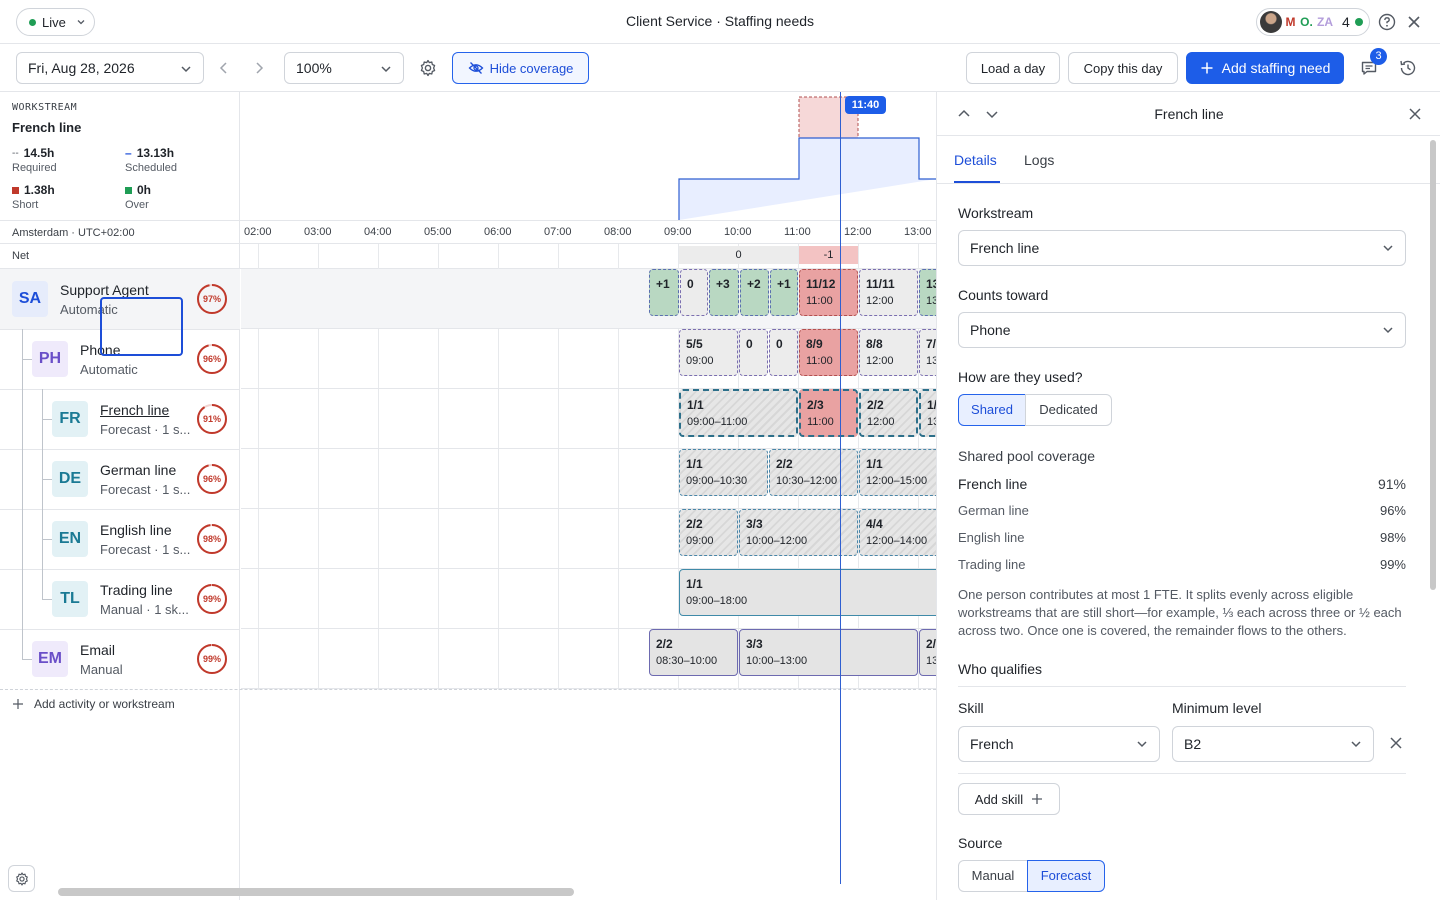 This screenshot has width=1440, height=900. What do you see at coordinates (1009, 799) in the screenshot?
I see `add-skill-button: Add skill` at bounding box center [1009, 799].